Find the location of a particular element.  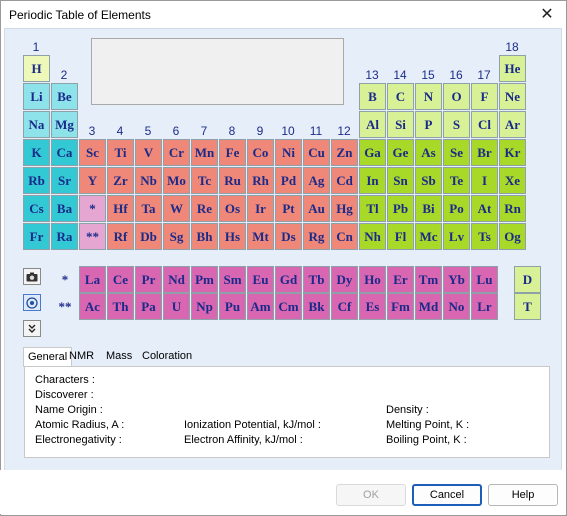

element-cf: Cf is located at coordinates (344, 306).